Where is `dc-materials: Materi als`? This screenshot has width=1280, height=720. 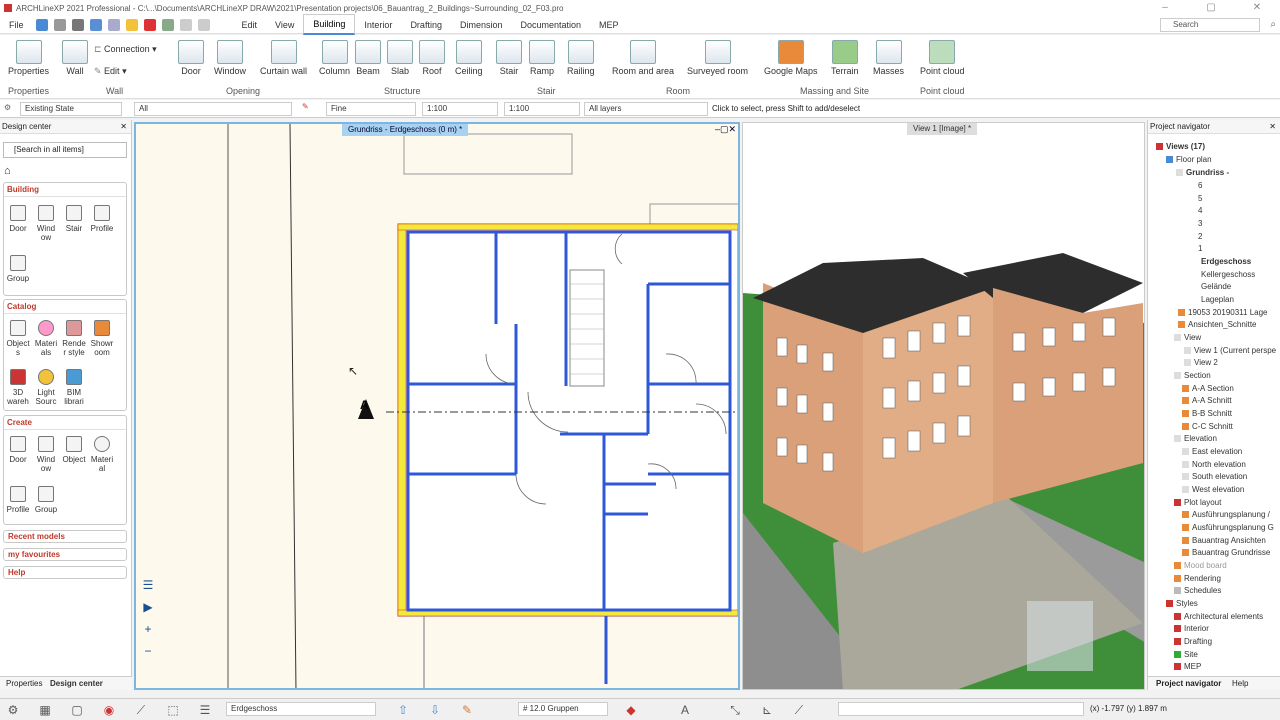
dc-materials: Materi als is located at coordinates (46, 338).